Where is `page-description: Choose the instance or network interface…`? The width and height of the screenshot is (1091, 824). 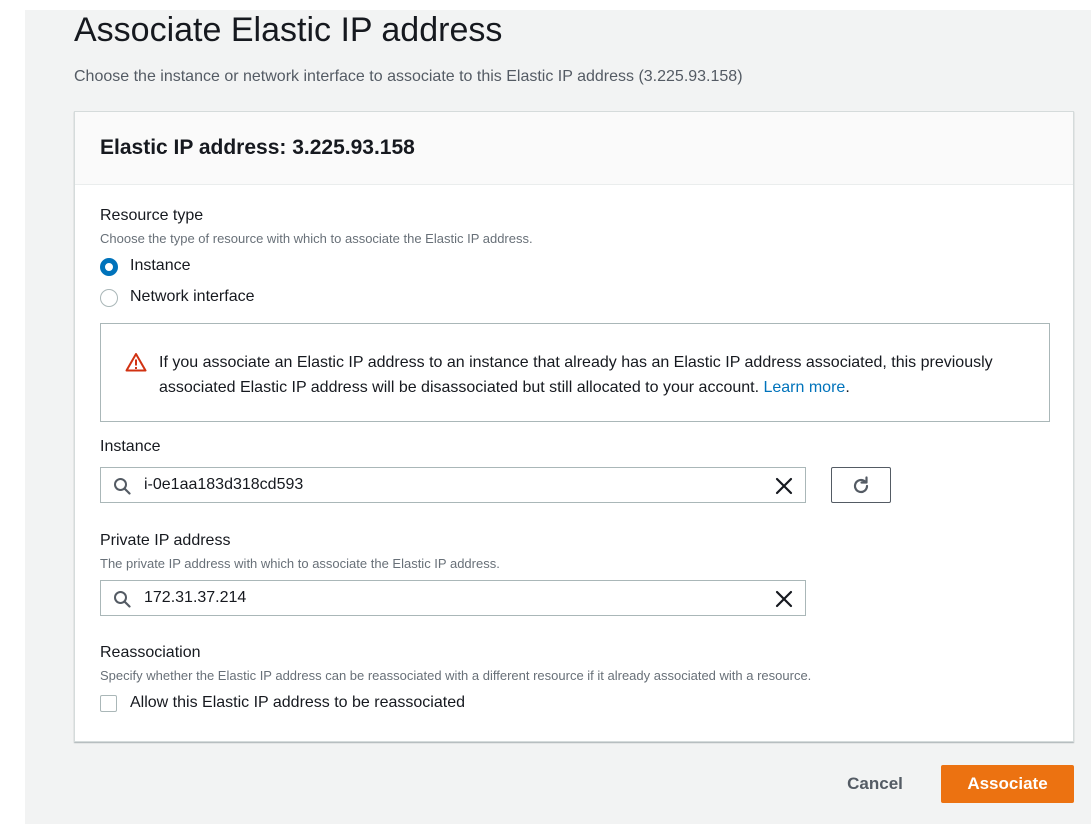 page-description: Choose the instance or network interface… is located at coordinates (408, 76).